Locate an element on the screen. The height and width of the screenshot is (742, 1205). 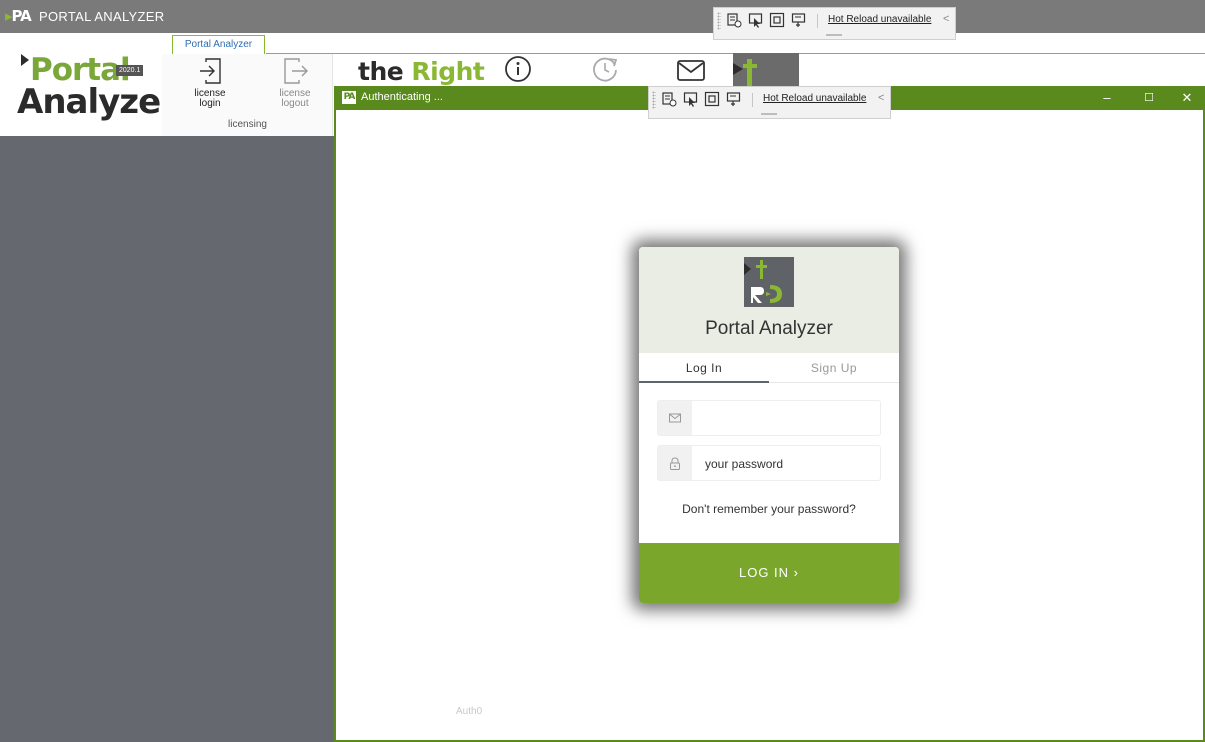
brand-line2: Analyzer is located at coordinates (97, 102).